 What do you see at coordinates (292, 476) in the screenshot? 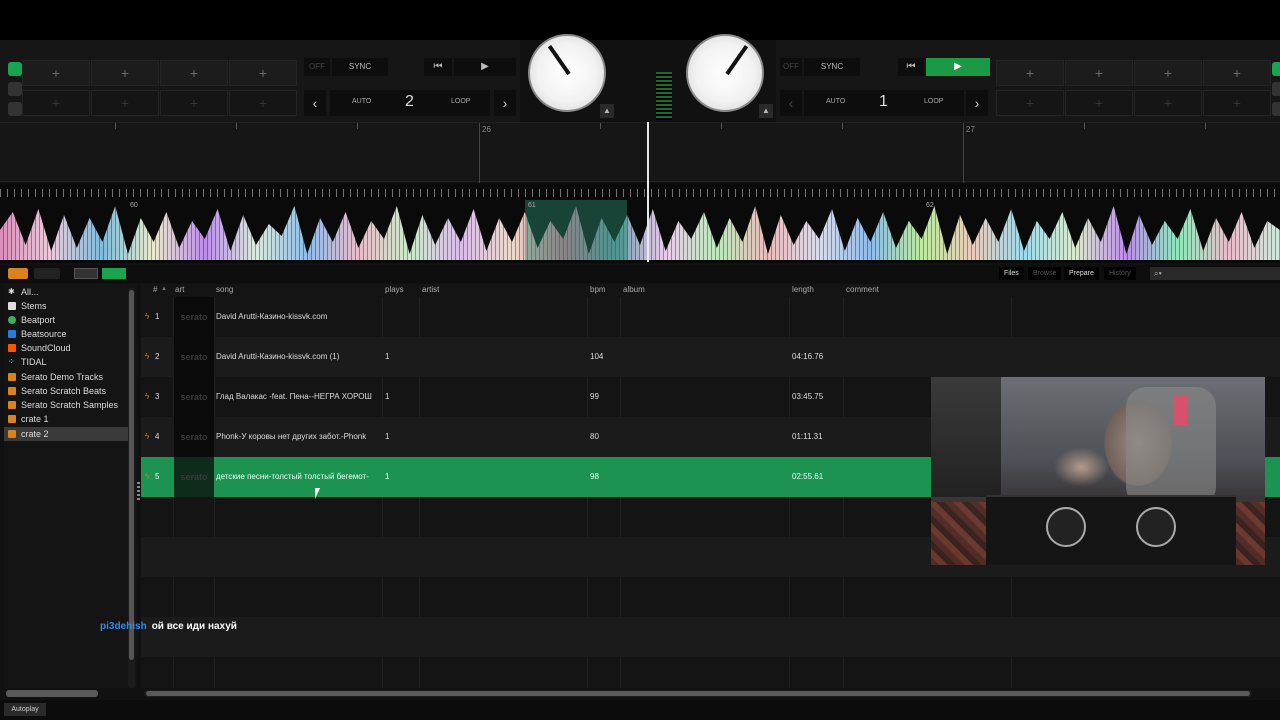
I see `track-song: детские песни-толстый толстый бегемот-` at bounding box center [292, 476].